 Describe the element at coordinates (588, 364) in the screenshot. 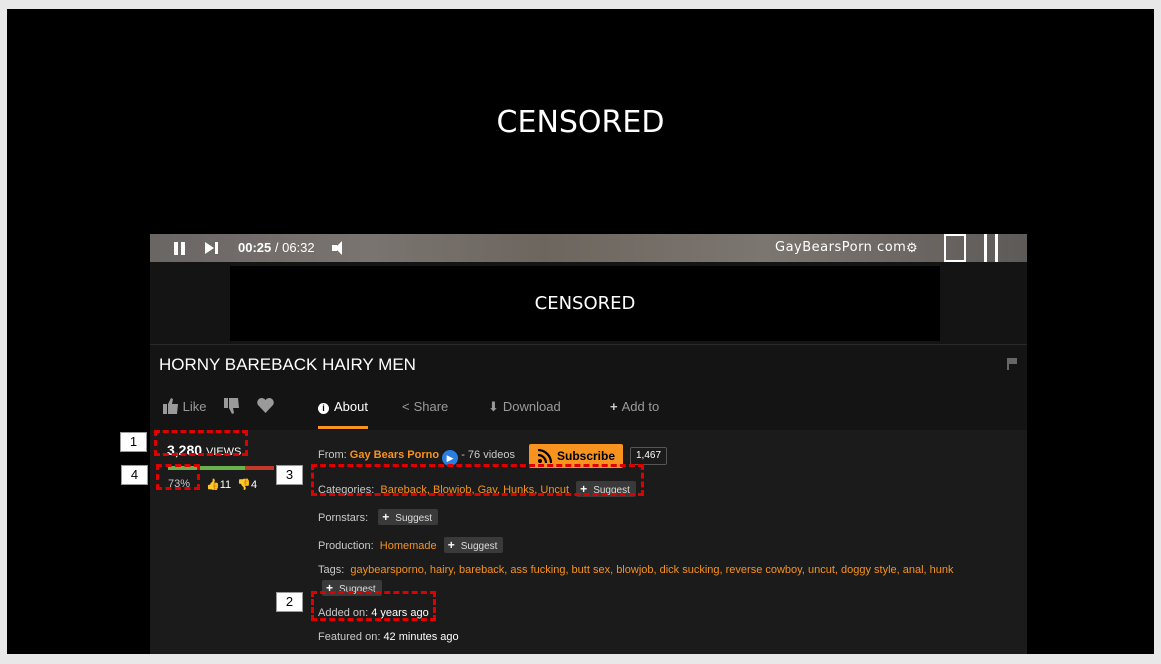

I see `title-bar: HORNY BAREBACK HAIRY MEN` at that location.